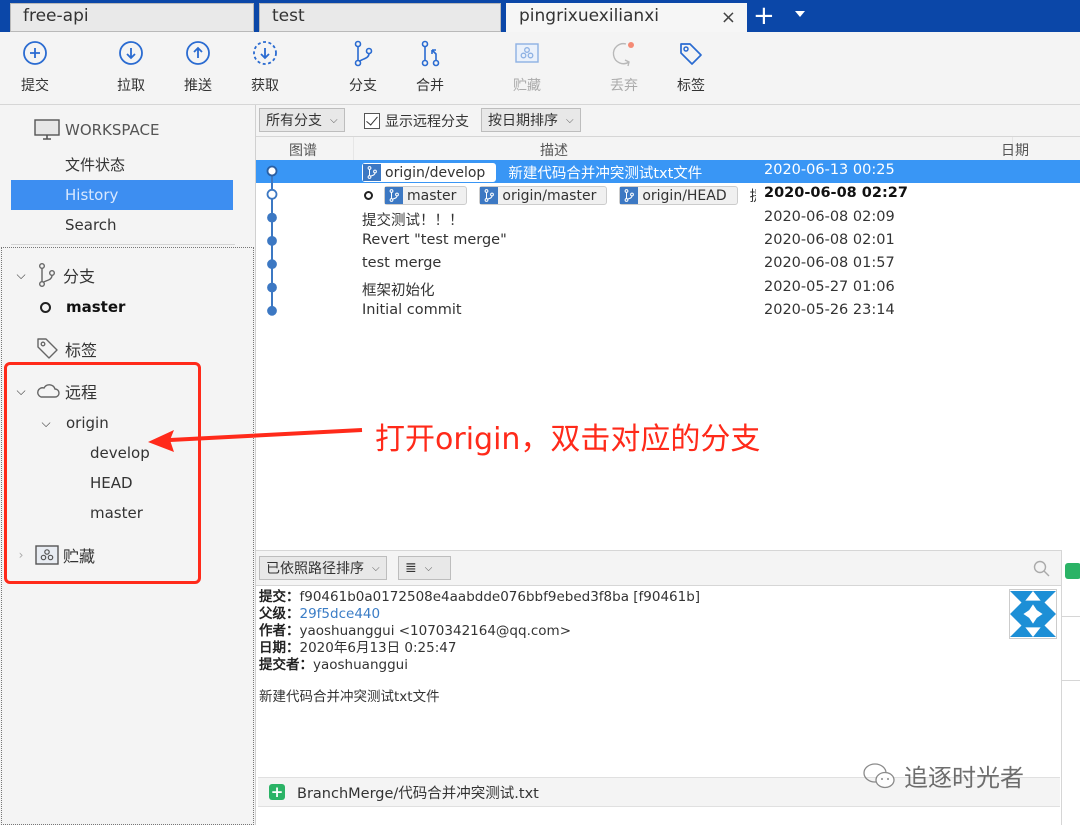  What do you see at coordinates (527, 86) in the screenshot?
I see `stash-label: 贮藏` at bounding box center [527, 86].